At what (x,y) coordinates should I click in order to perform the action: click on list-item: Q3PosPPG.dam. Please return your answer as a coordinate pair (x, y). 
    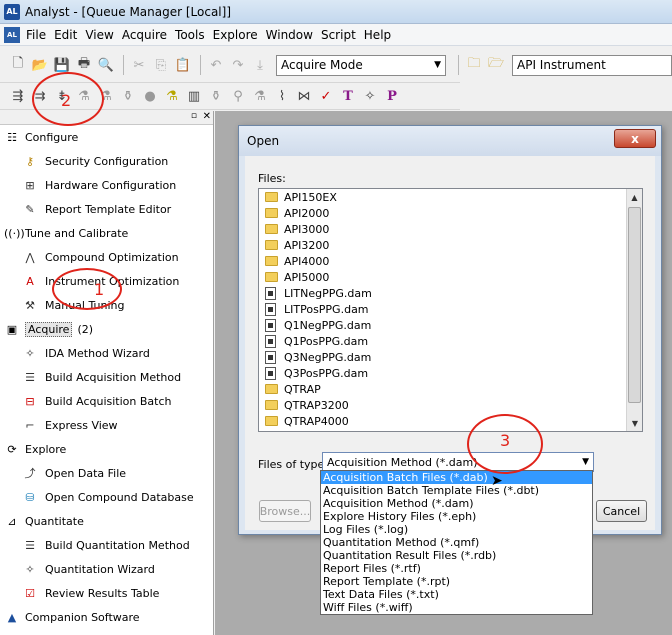
    Looking at the image, I should click on (450, 373).